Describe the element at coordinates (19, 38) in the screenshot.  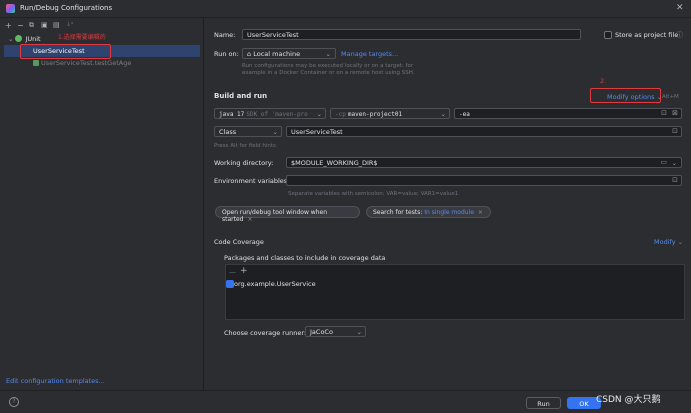
I see `junit-icon` at that location.